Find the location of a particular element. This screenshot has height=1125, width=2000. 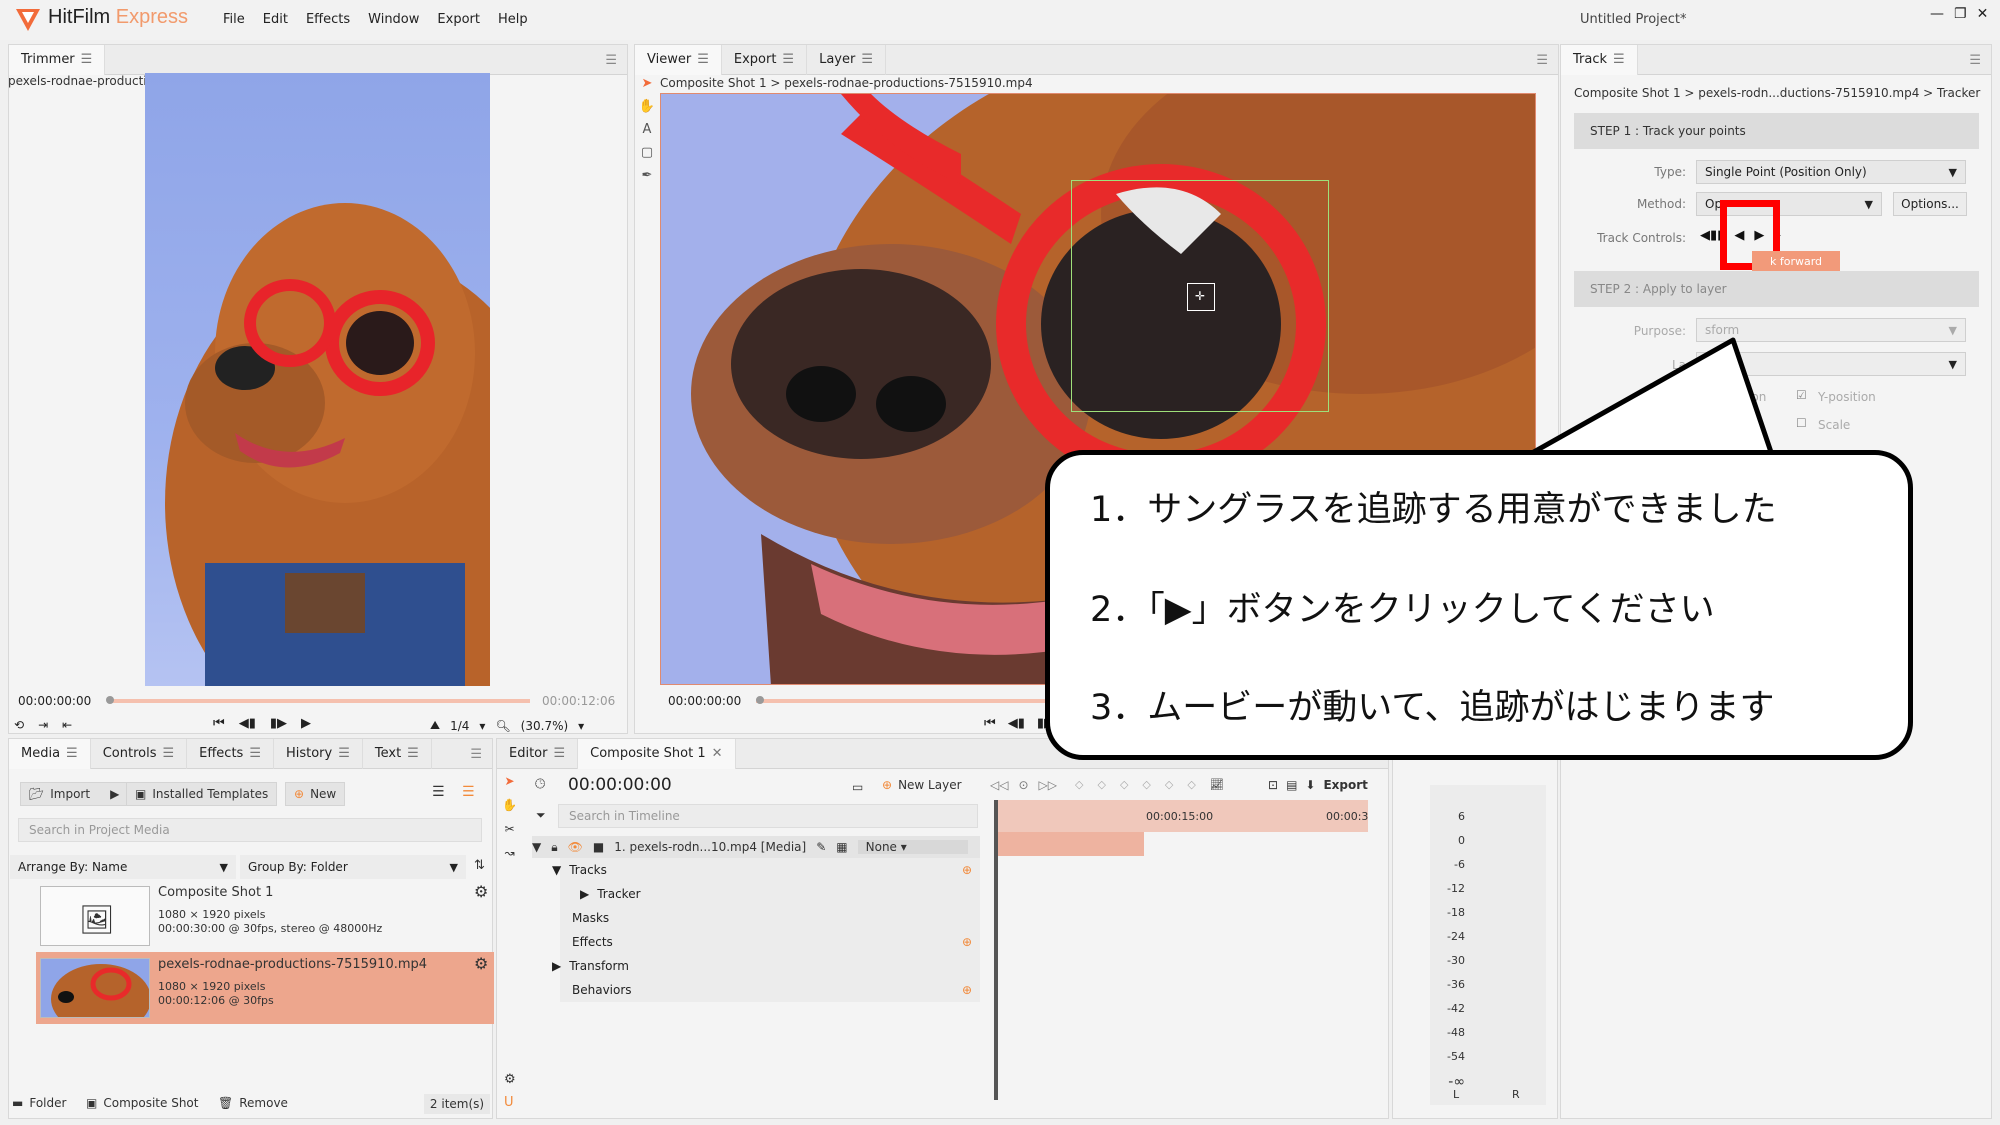

eye-icon: 👁︎ is located at coordinates (575, 847).